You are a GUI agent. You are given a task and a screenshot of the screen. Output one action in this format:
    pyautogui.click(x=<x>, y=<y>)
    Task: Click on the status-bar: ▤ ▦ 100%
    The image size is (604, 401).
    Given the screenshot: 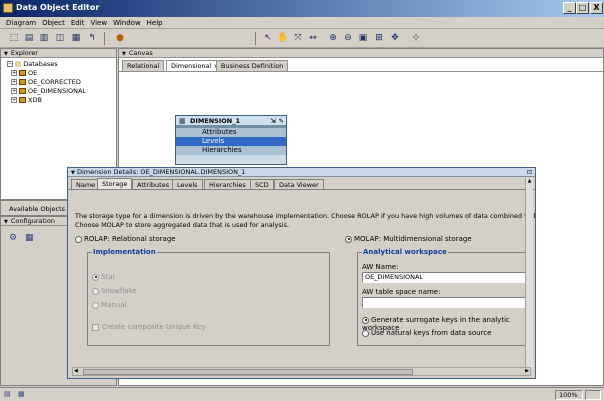 What is the action you would take?
    pyautogui.click(x=302, y=394)
    